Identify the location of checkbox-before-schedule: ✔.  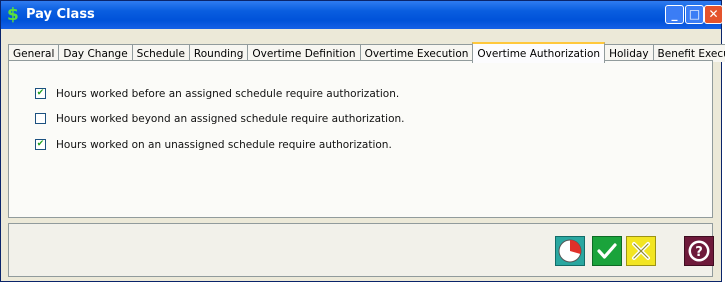
(40, 93).